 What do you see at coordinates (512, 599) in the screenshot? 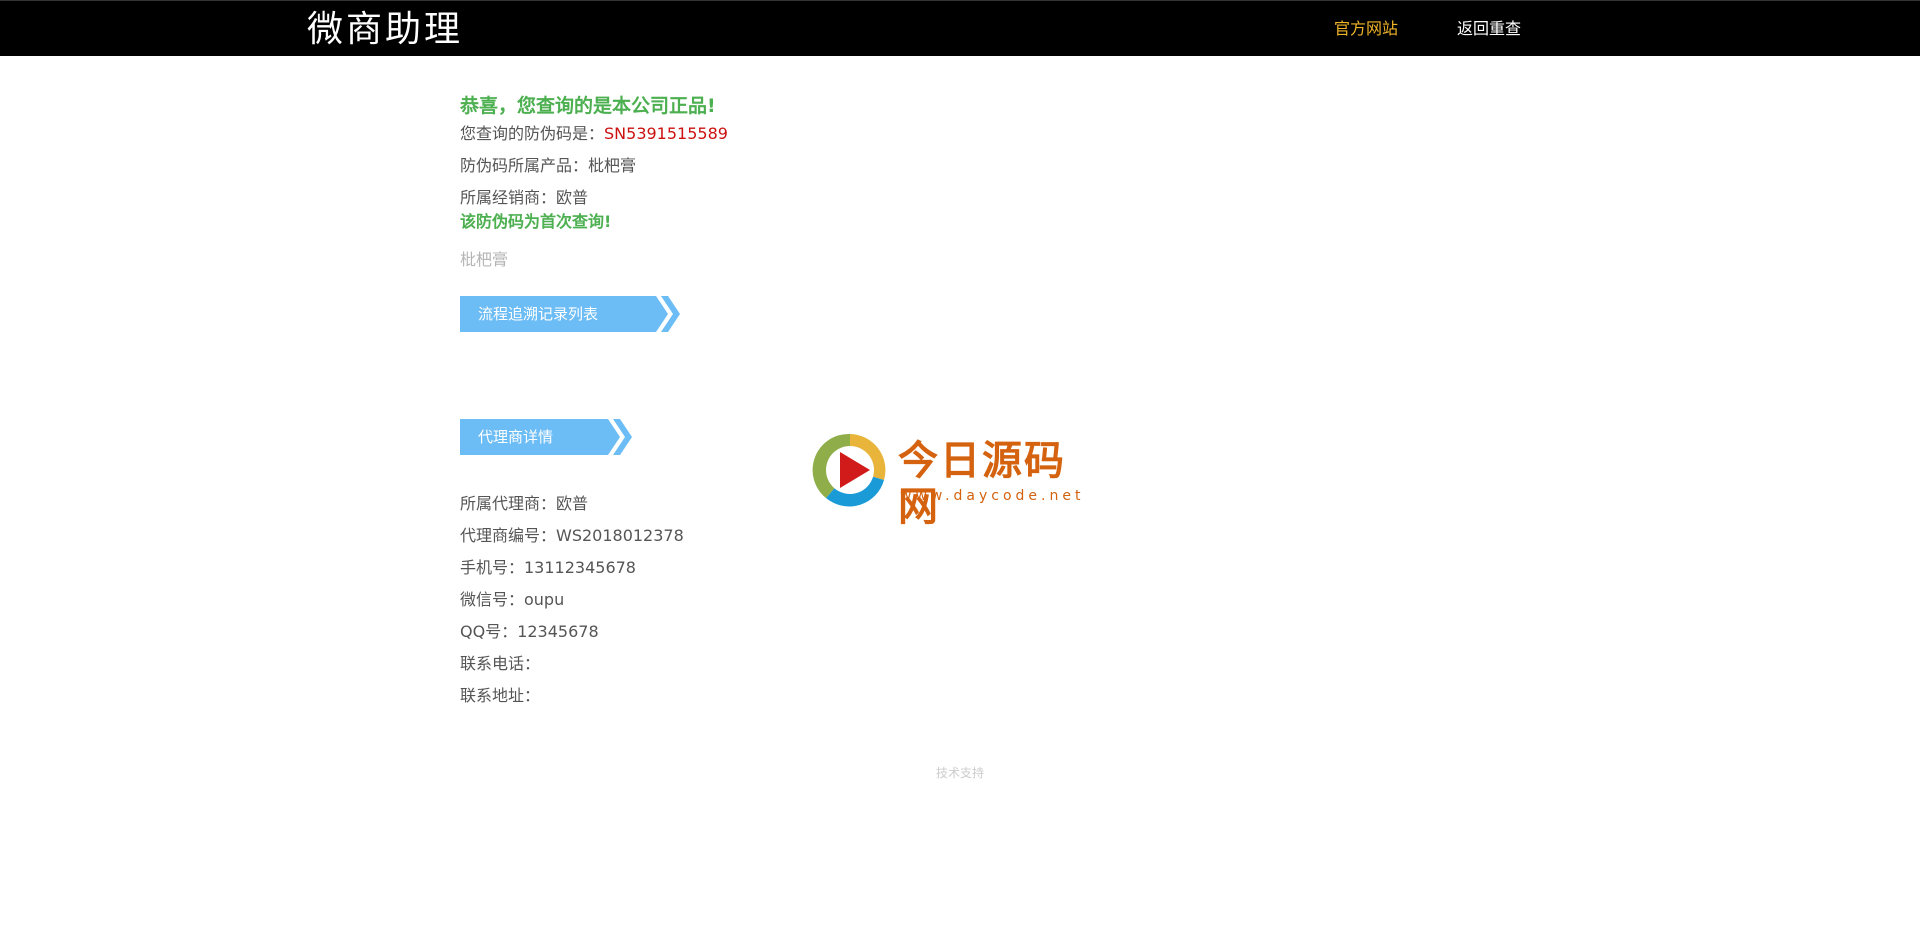
I see `agent-field-wechat: 微信号：oupu` at bounding box center [512, 599].